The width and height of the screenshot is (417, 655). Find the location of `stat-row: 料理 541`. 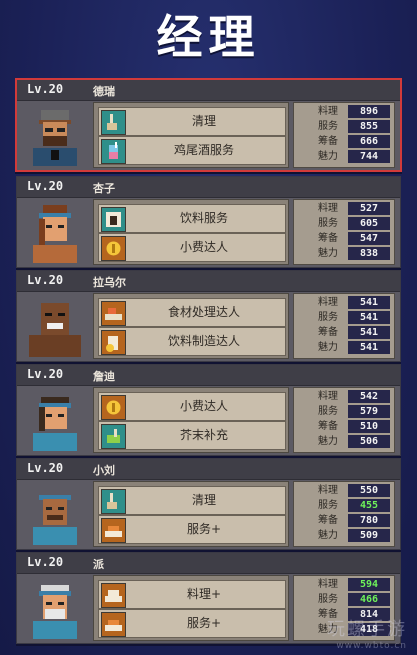

stat-row: 料理 541 is located at coordinates (344, 302).